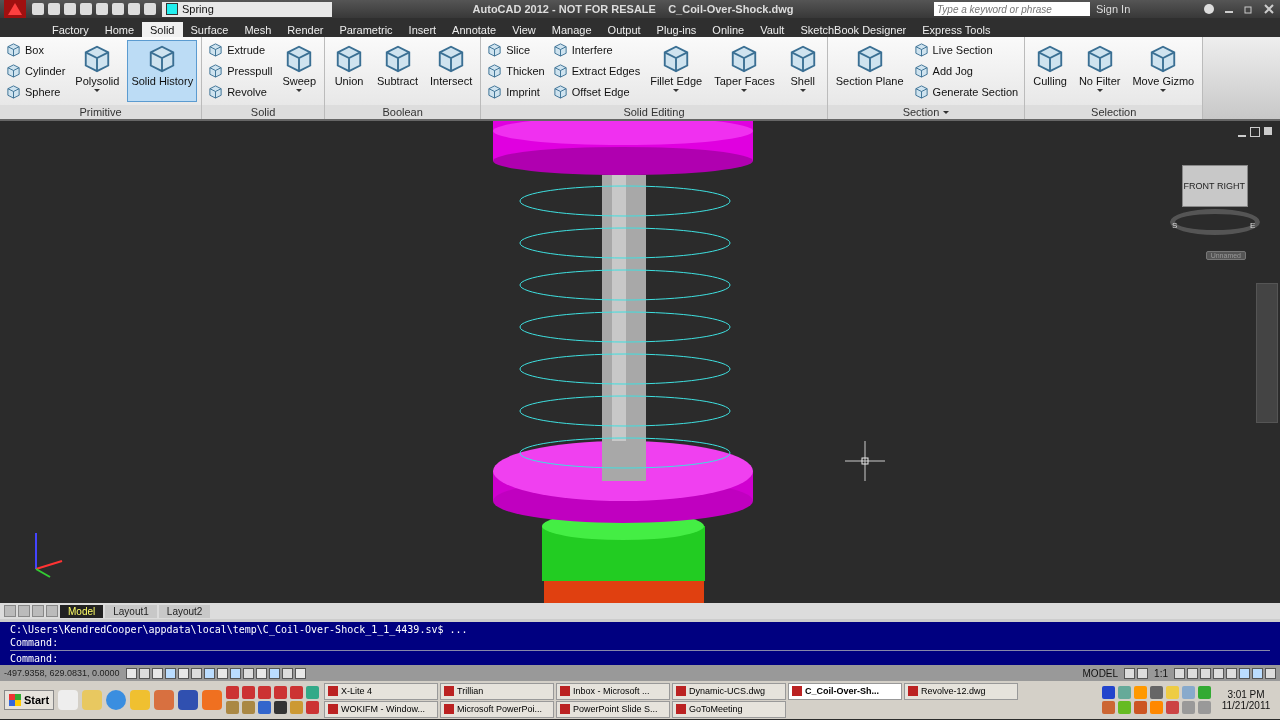 This screenshot has height=720, width=1280. Describe the element at coordinates (97, 71) in the screenshot. I see `ribbon-button: Polysolid` at that location.